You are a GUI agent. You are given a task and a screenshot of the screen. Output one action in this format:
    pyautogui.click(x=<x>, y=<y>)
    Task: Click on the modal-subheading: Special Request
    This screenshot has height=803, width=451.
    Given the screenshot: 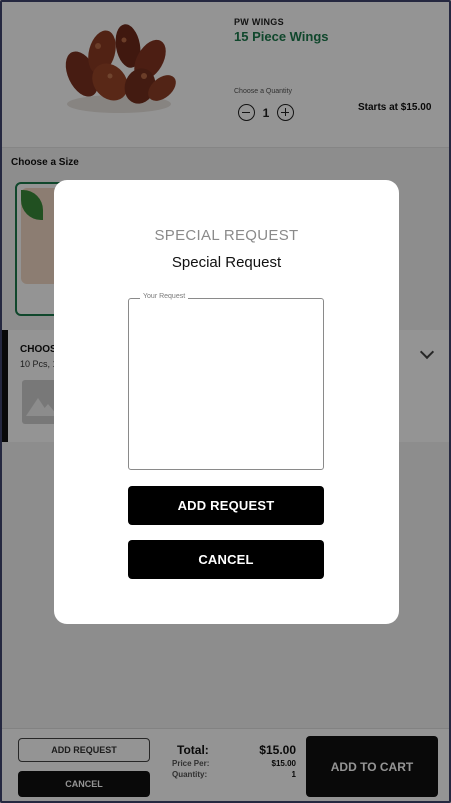 What is the action you would take?
    pyautogui.click(x=226, y=262)
    